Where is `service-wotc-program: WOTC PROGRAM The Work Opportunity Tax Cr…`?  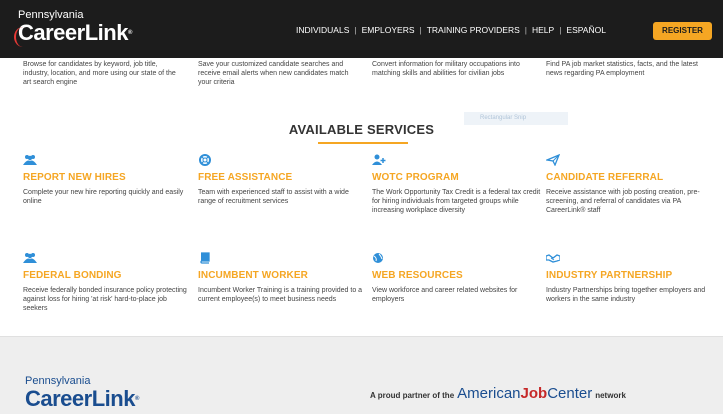 service-wotc-program: WOTC PROGRAM The Work Opportunity Tax Cr… is located at coordinates (457, 184).